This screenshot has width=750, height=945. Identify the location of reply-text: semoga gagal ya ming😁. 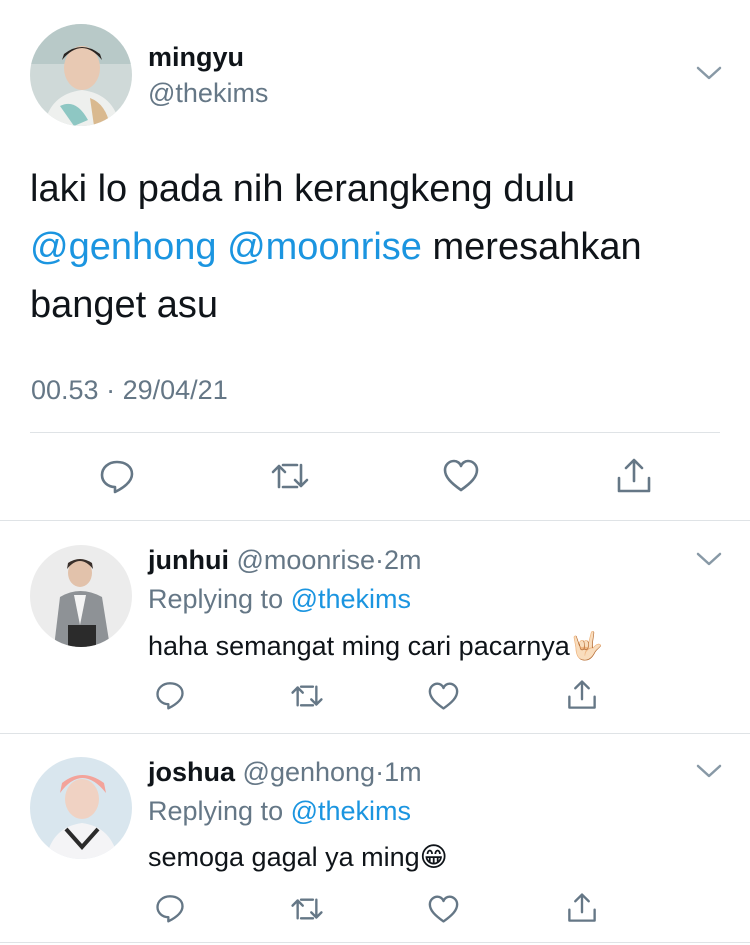
(298, 857).